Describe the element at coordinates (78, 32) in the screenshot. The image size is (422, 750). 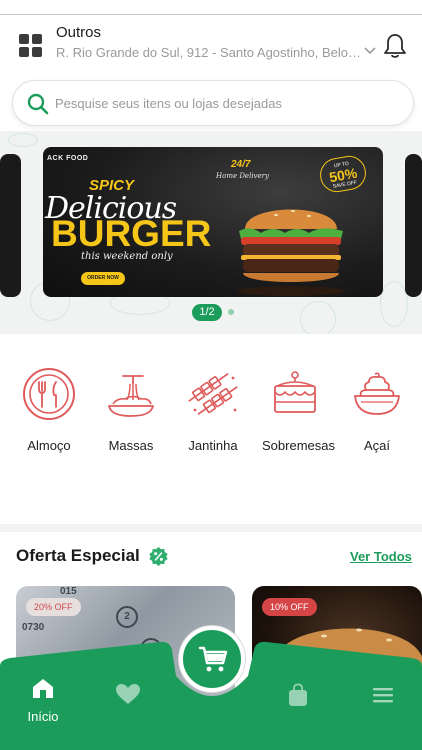
I see `address-label: Outros` at that location.